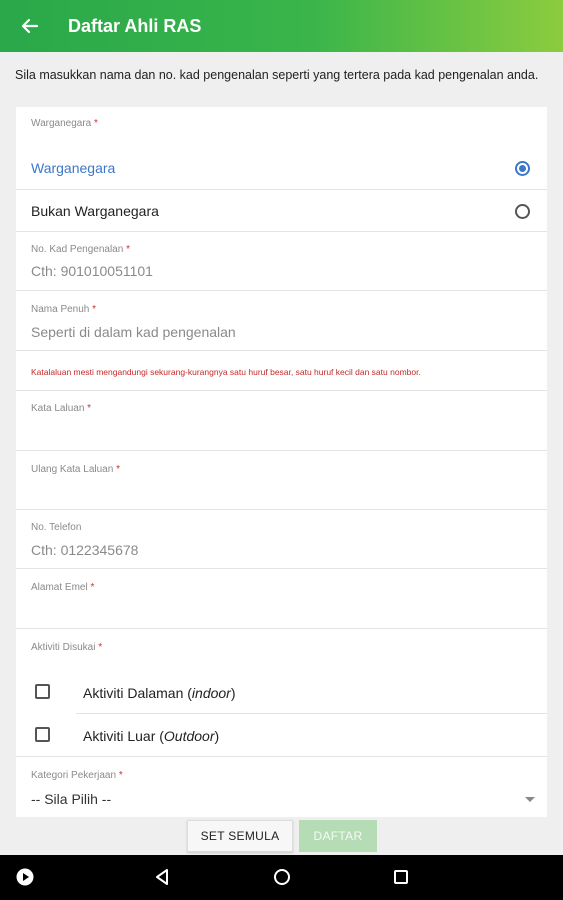 The height and width of the screenshot is (900, 563). I want to click on radio-label: Warganegara, so click(73, 168).